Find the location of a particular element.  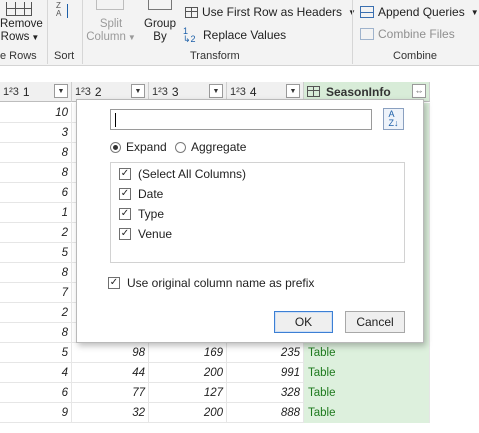

replace-values-button: 1 ↳2 Replace Values is located at coordinates (235, 35).